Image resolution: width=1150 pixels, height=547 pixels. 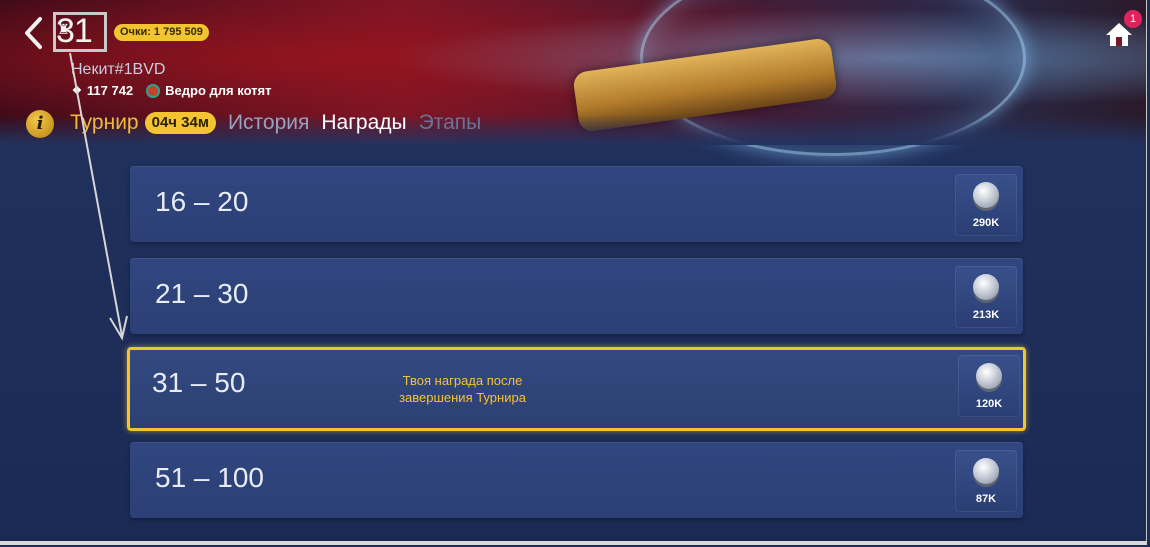 I want to click on info-icon: i, so click(x=40, y=124).